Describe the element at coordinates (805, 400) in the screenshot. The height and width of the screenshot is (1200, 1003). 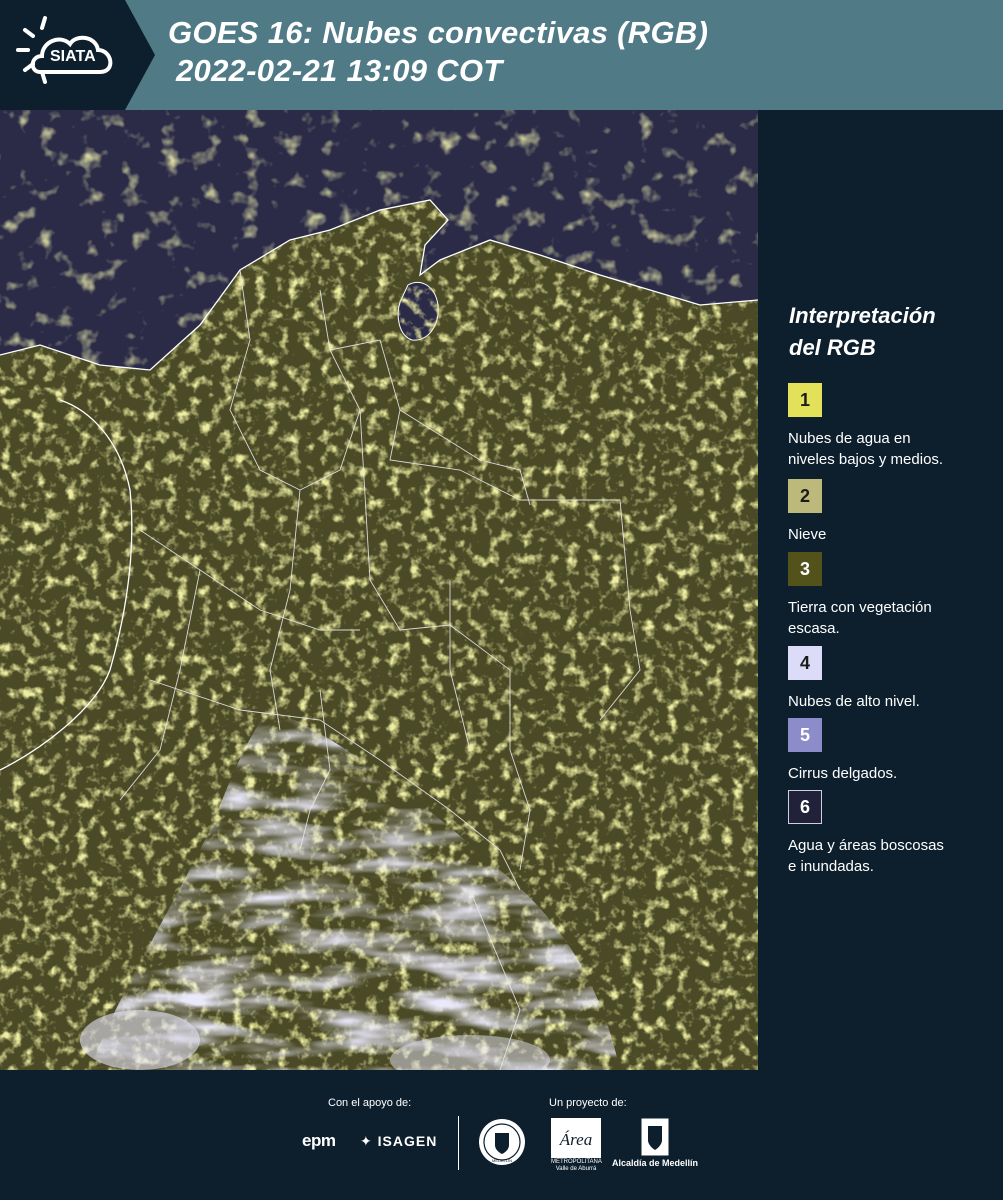
I see `legend-swatch: 1` at that location.